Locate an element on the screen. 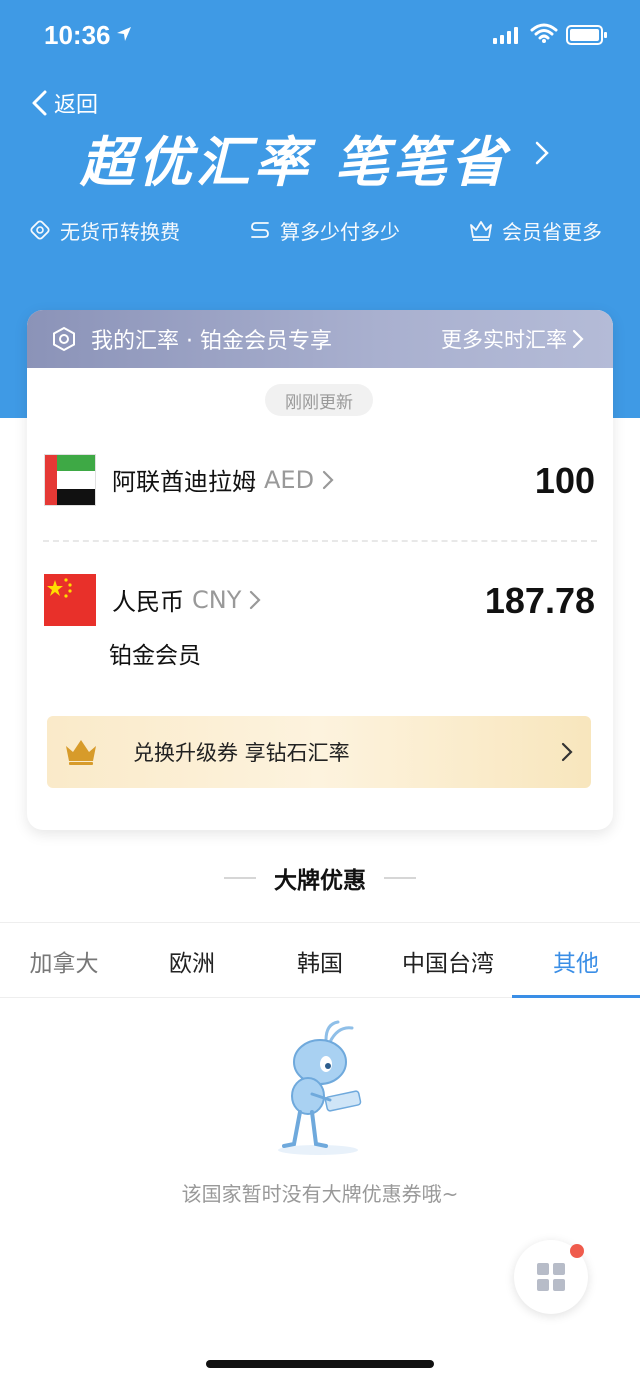 Image resolution: width=640 pixels, height=1384 pixels. crown-outline-icon is located at coordinates (481, 231).